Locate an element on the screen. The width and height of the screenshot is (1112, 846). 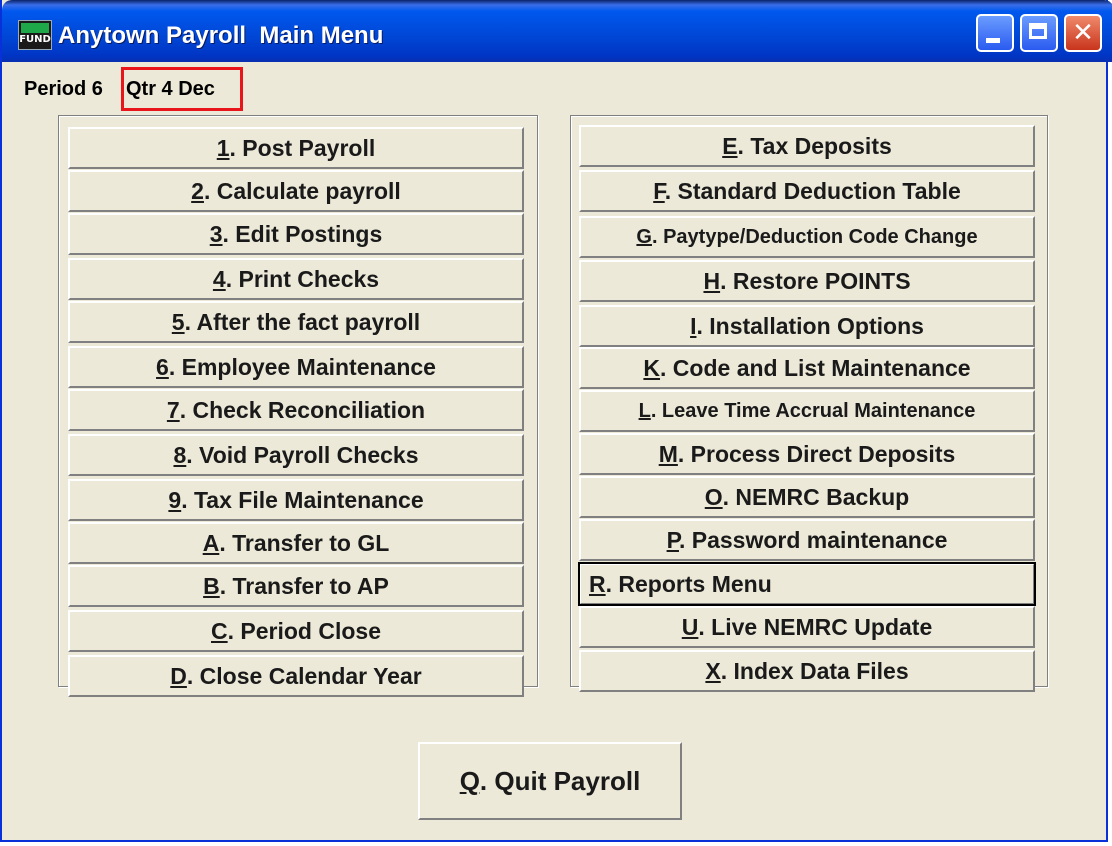
menu-button-process-direct-deposits: M. Process Direct Deposits is located at coordinates (807, 454).